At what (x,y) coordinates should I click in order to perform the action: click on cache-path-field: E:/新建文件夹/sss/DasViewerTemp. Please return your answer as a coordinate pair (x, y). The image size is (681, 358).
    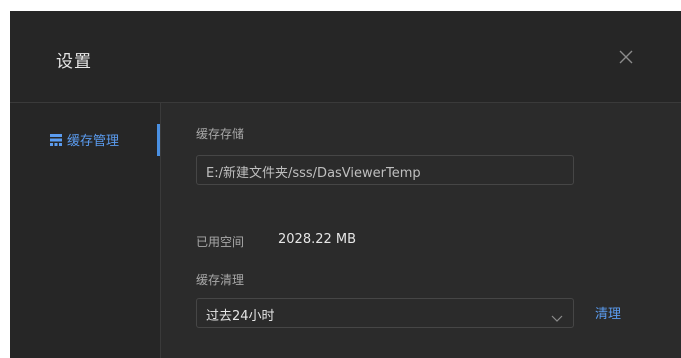
    Looking at the image, I should click on (385, 170).